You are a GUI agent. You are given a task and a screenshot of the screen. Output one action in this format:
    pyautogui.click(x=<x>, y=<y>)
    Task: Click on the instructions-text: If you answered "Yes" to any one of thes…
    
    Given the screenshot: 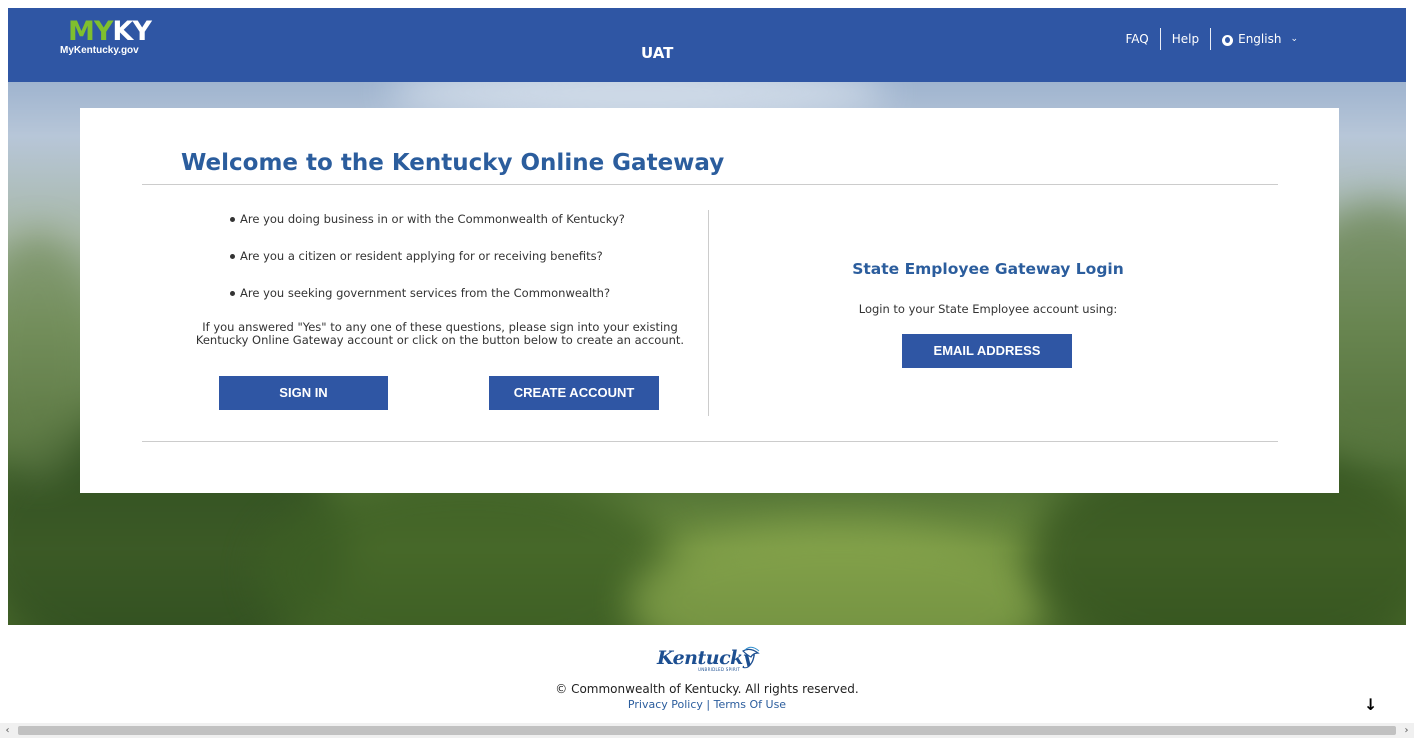 What is the action you would take?
    pyautogui.click(x=440, y=334)
    